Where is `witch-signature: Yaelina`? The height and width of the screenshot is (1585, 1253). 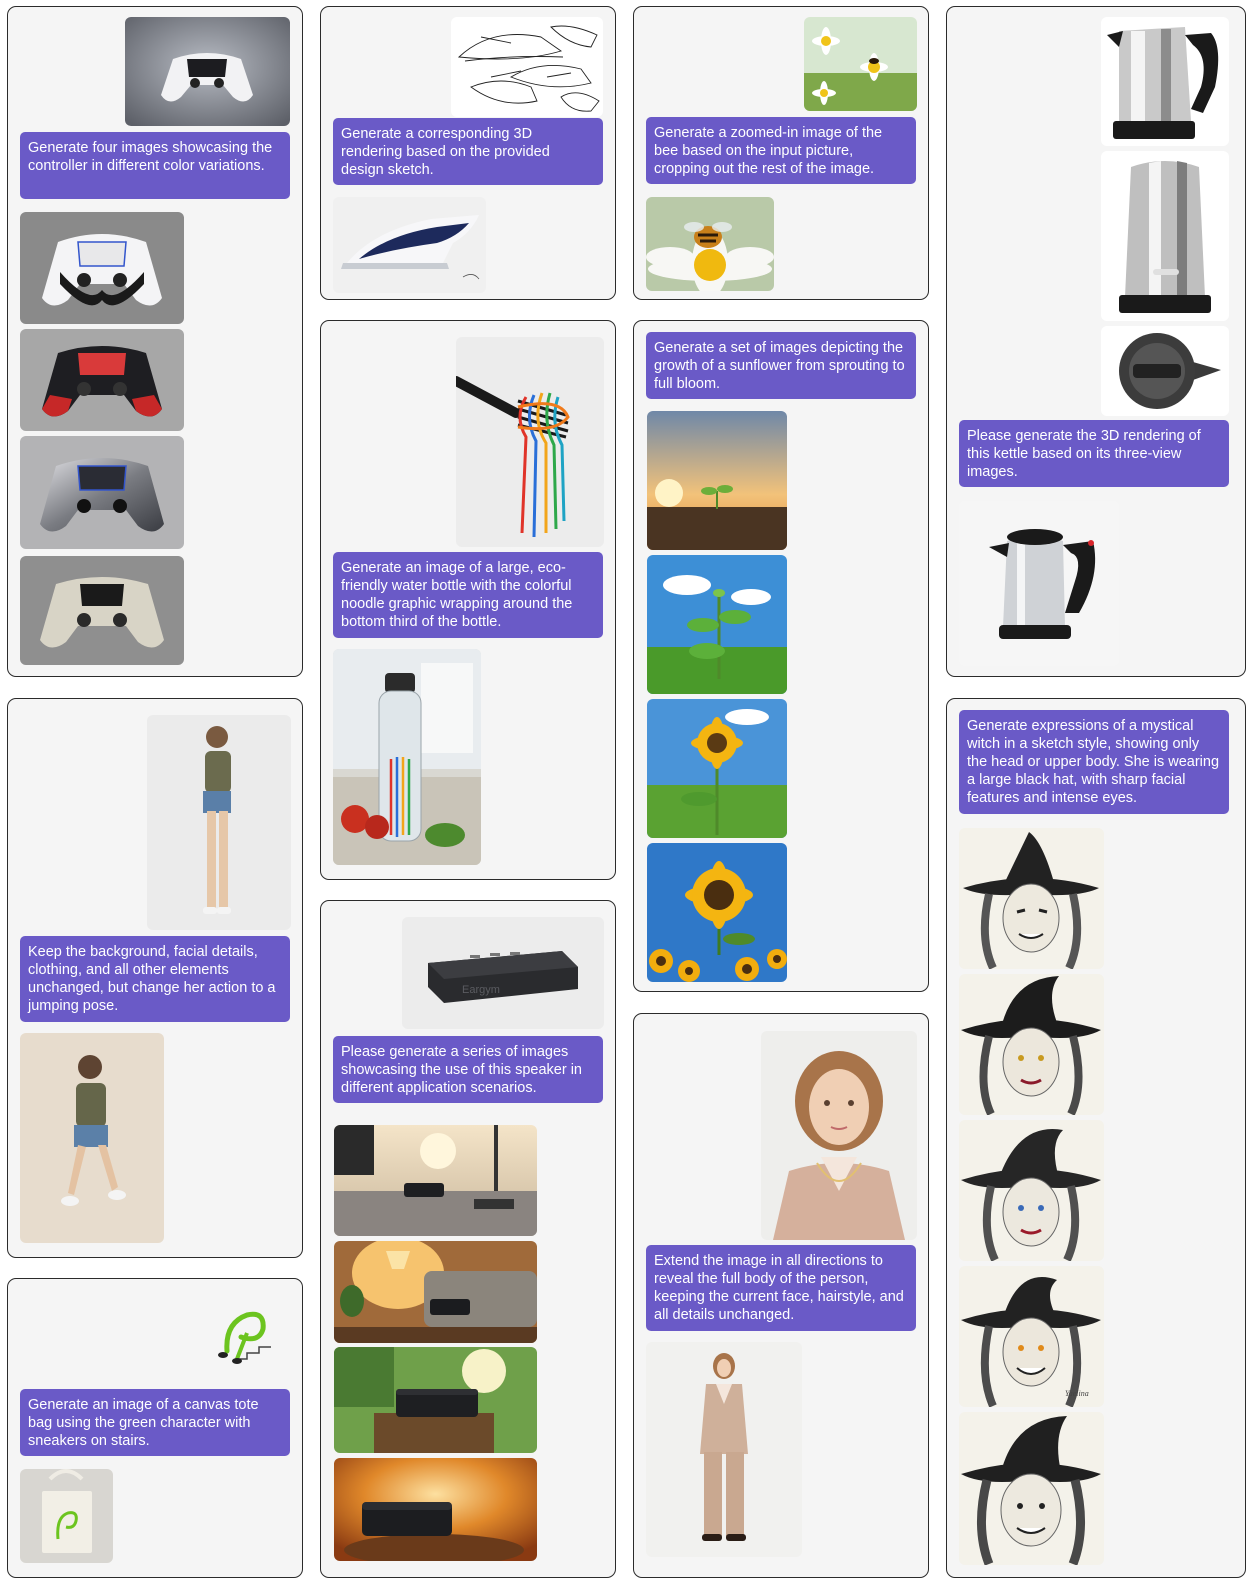 witch-signature: Yaelina is located at coordinates (1077, 1393).